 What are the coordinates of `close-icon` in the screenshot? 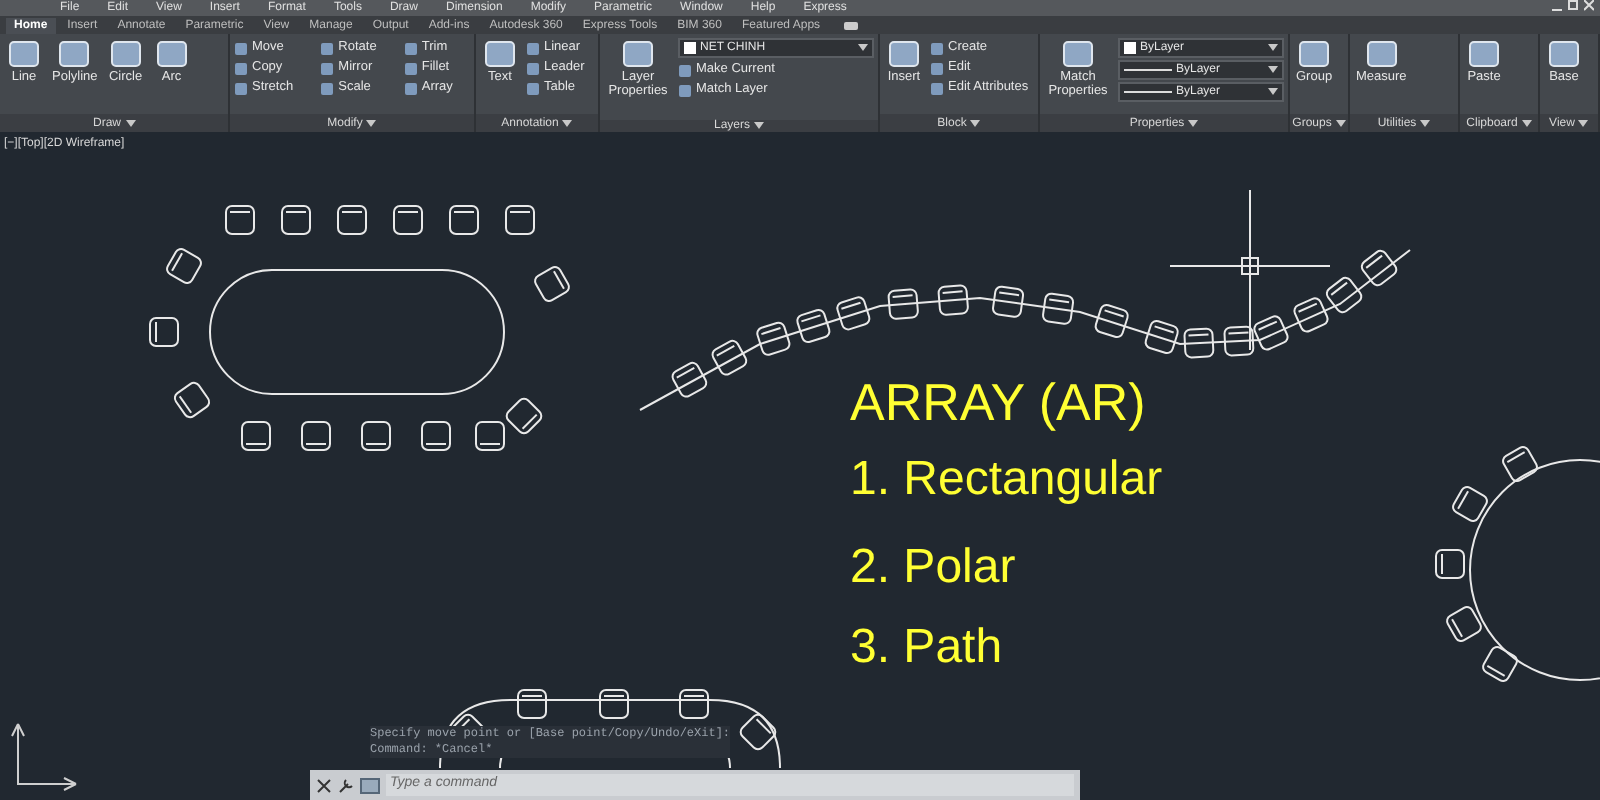 It's located at (324, 785).